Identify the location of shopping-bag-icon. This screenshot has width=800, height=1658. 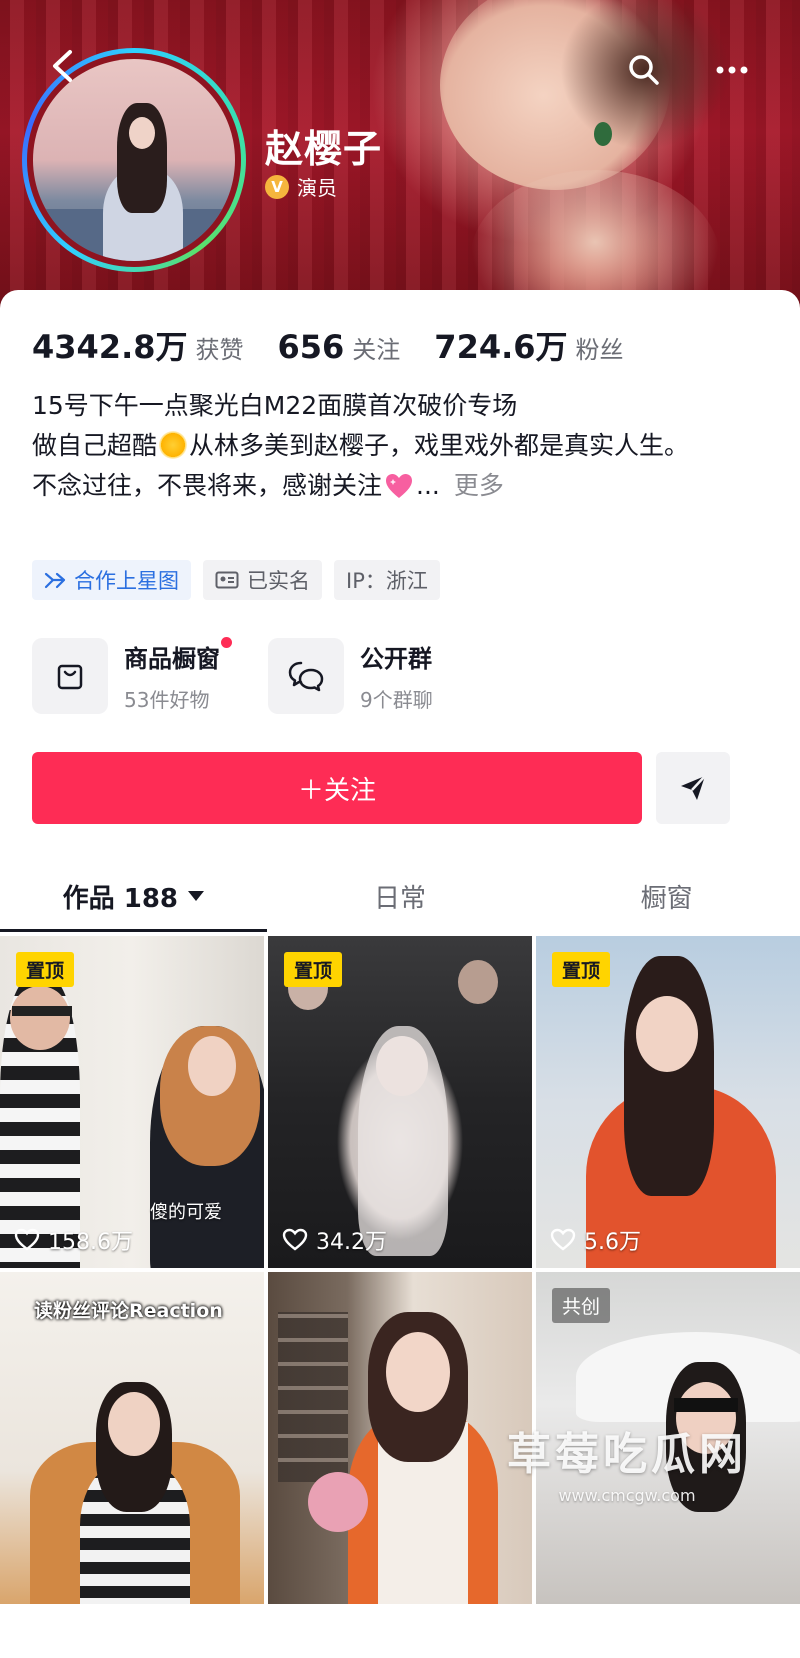
(70, 677).